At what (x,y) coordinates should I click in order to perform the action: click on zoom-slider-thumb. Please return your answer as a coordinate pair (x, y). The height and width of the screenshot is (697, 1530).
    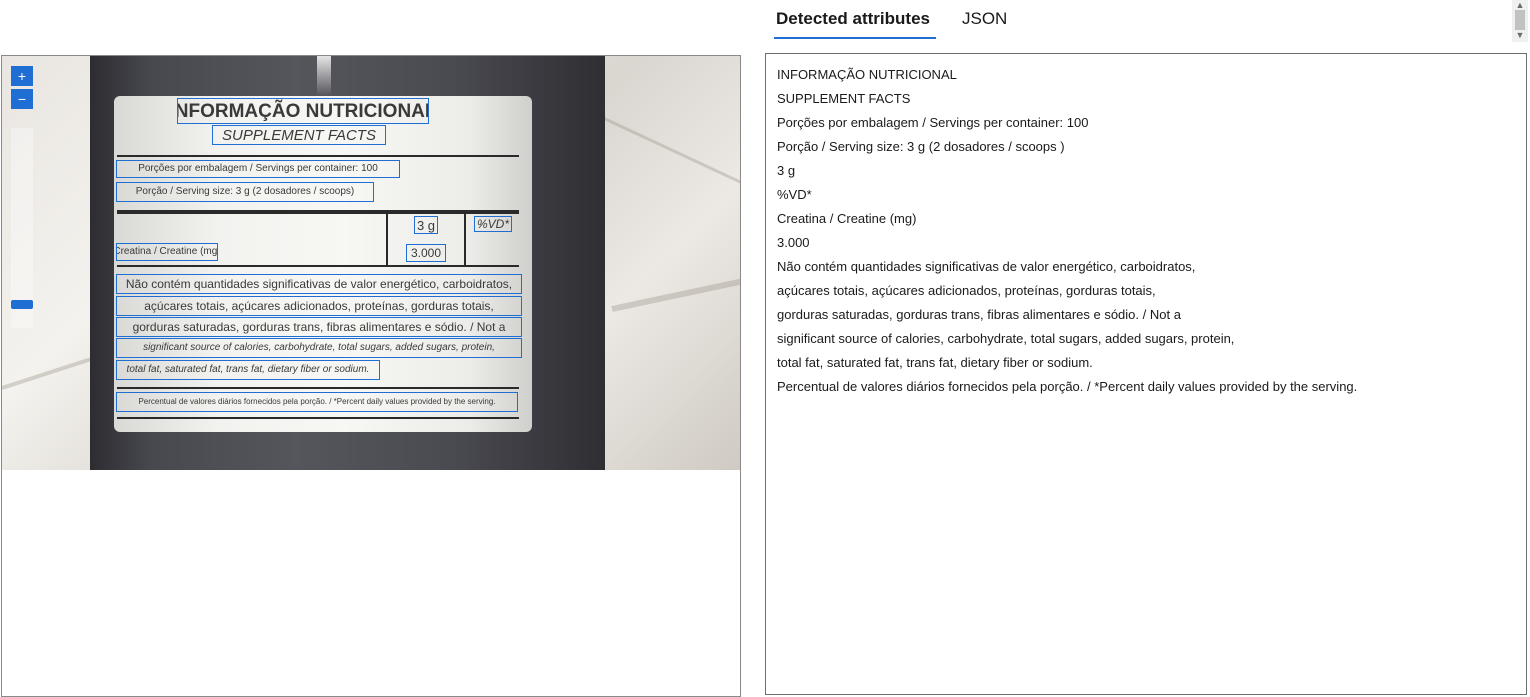
    Looking at the image, I should click on (22, 304).